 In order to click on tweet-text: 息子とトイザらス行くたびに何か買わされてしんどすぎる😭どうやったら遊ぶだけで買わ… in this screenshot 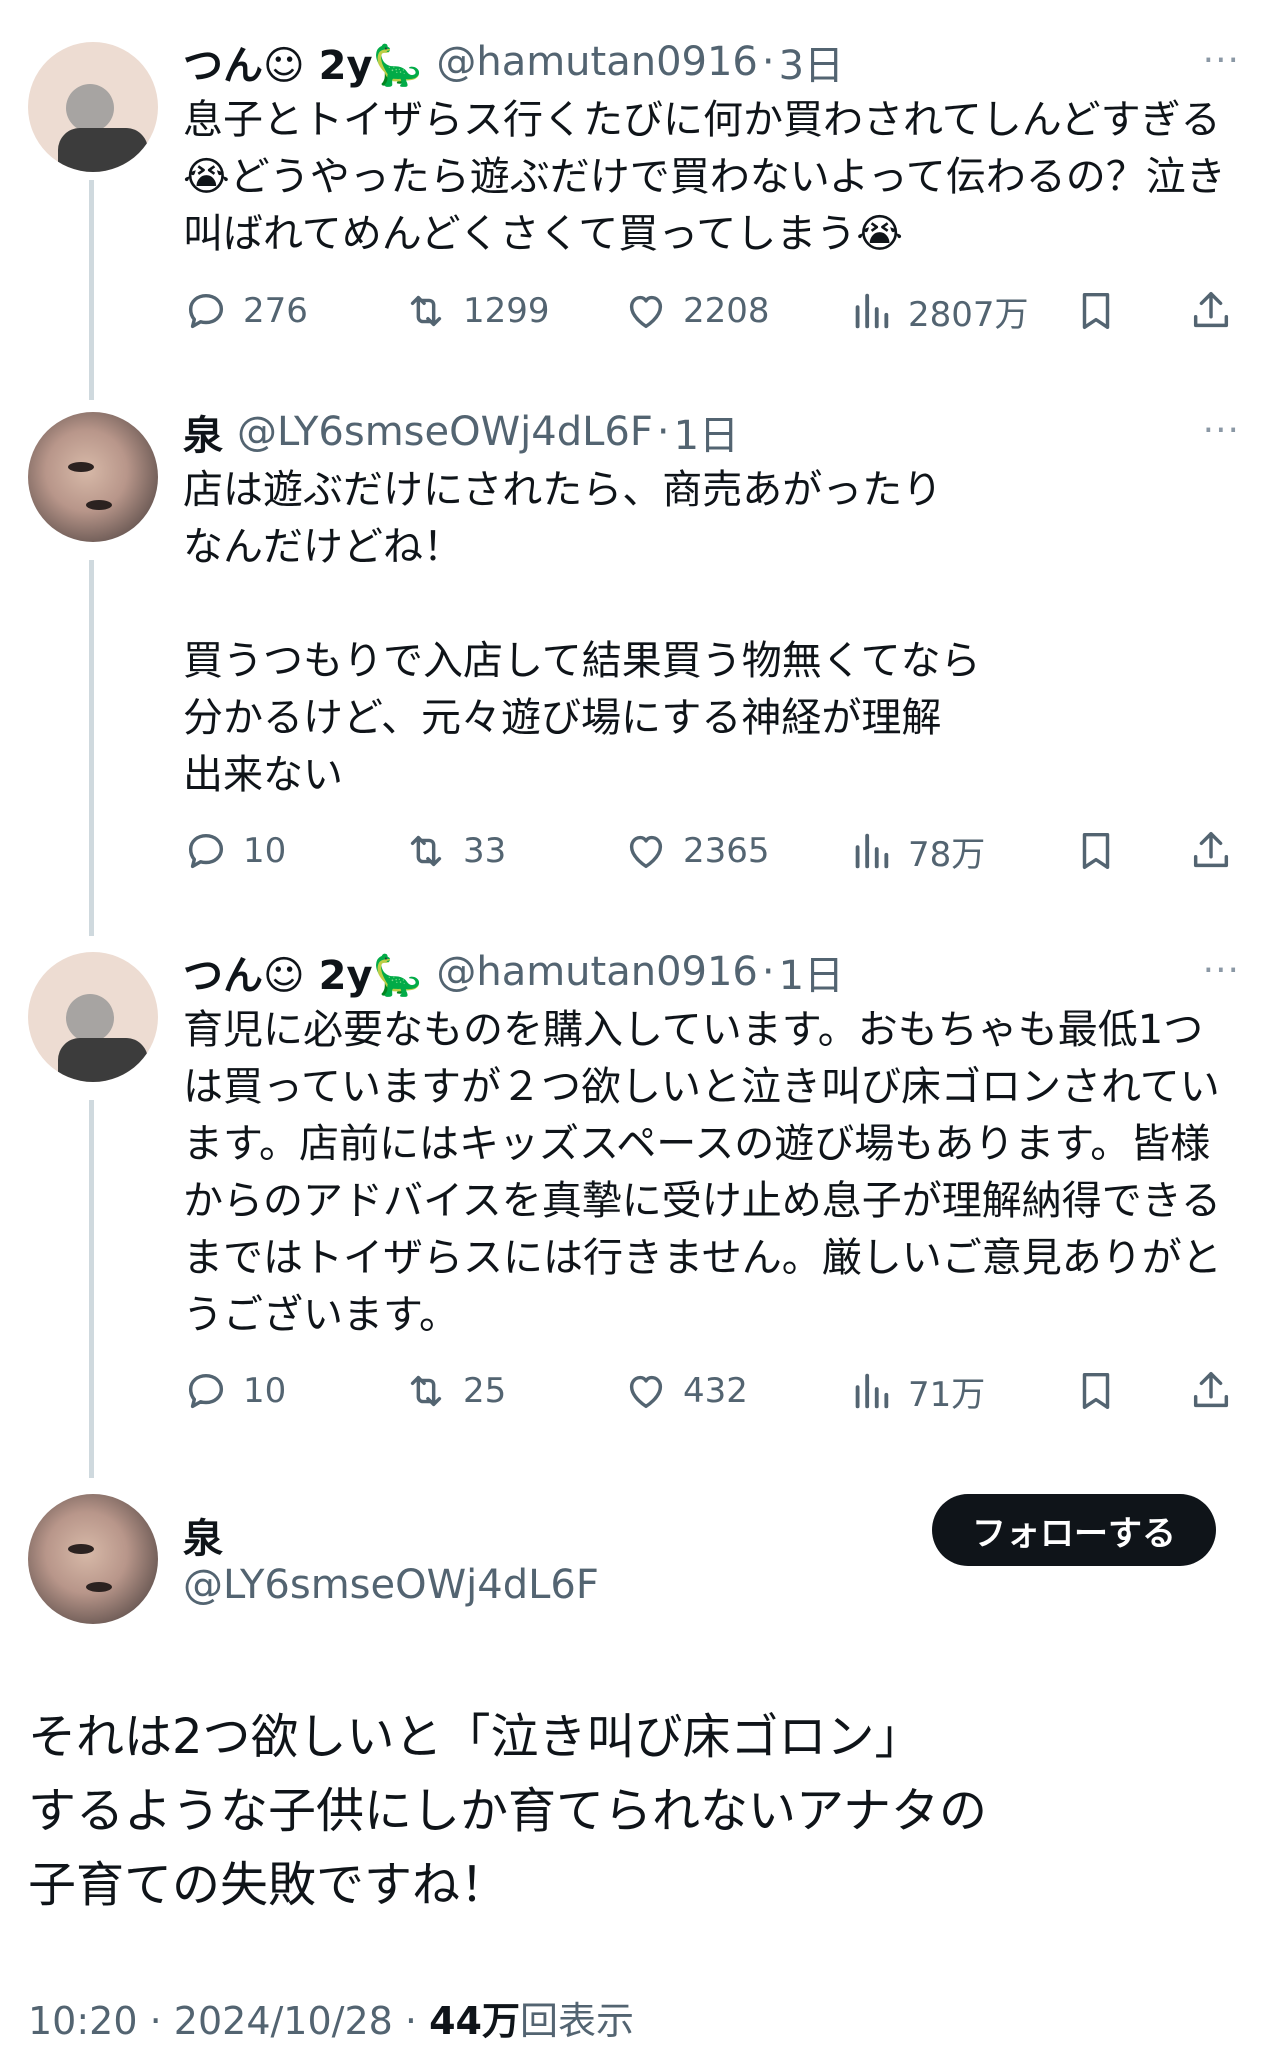, I will do `click(704, 177)`.